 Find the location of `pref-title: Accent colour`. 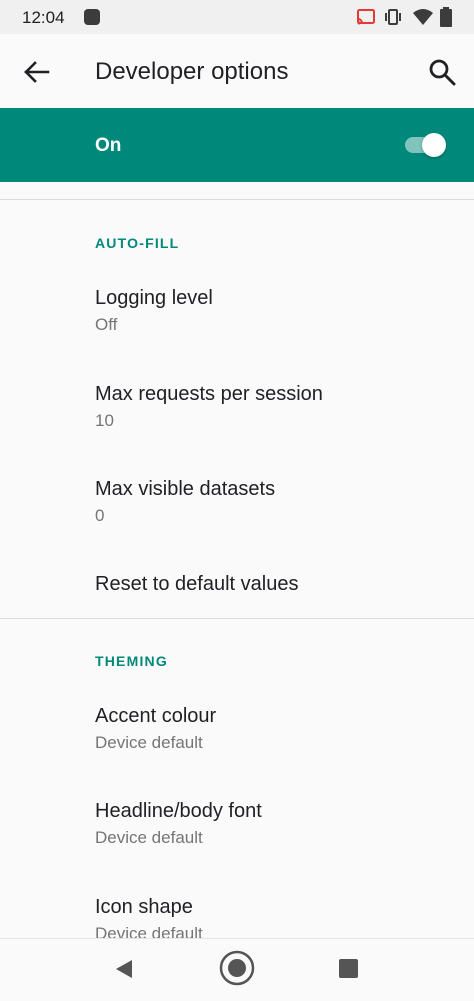

pref-title: Accent colour is located at coordinates (156, 716).